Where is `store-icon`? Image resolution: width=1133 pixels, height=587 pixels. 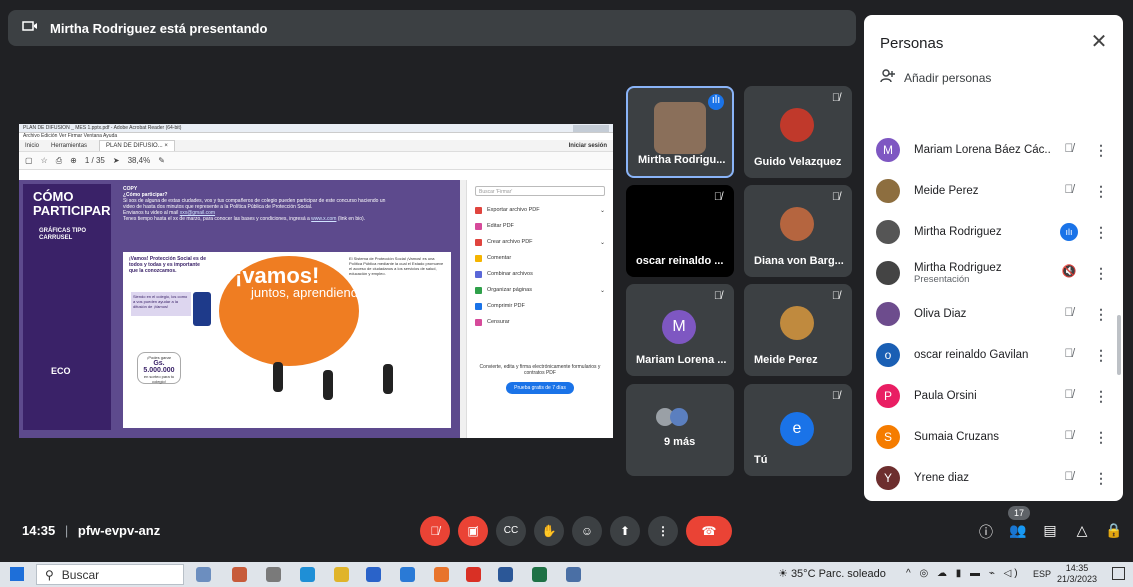
store-icon is located at coordinates (373, 574).